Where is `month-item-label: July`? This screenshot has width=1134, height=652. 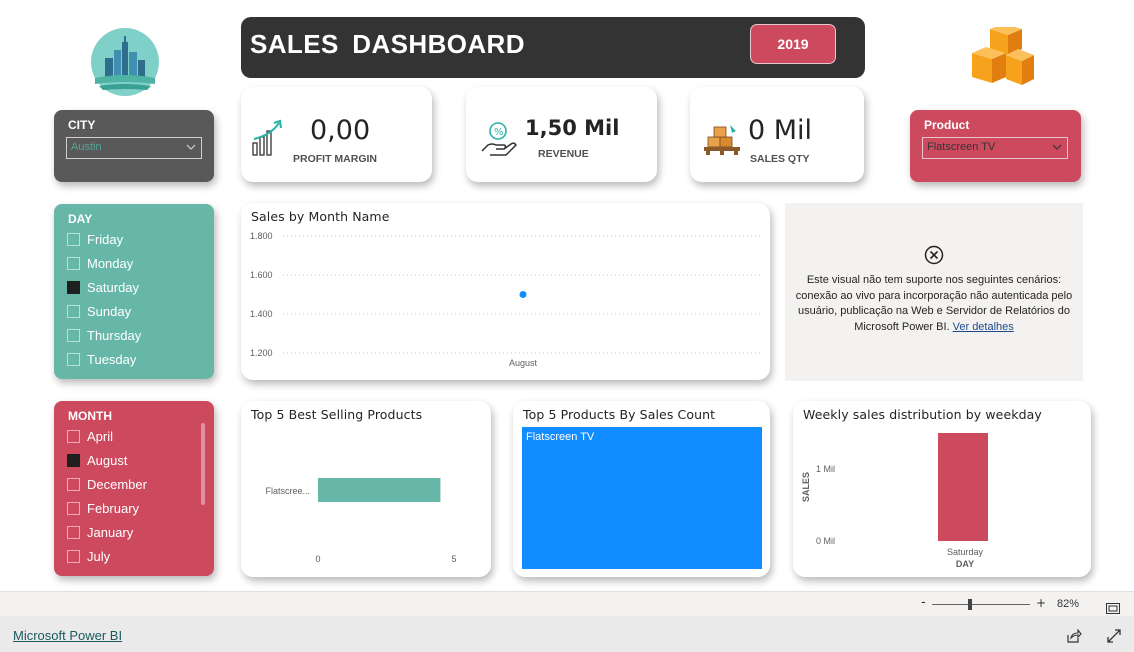
month-item-label: July is located at coordinates (99, 556).